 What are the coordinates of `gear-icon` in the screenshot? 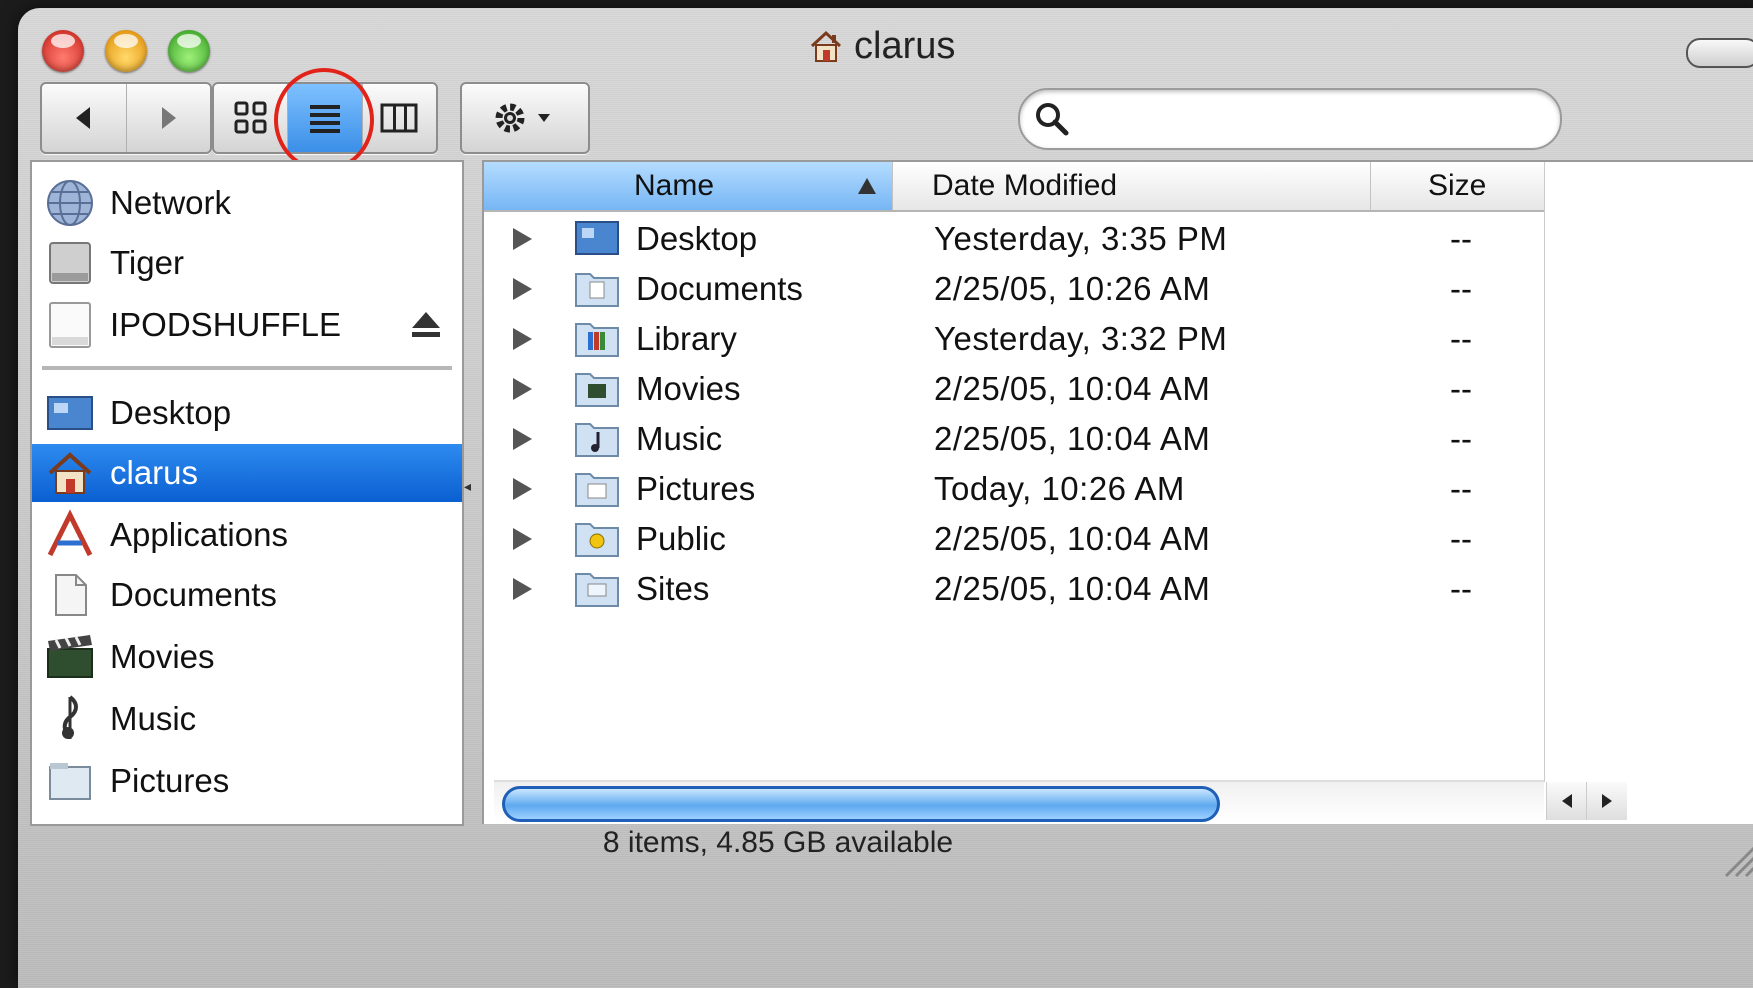 It's located at (522, 118).